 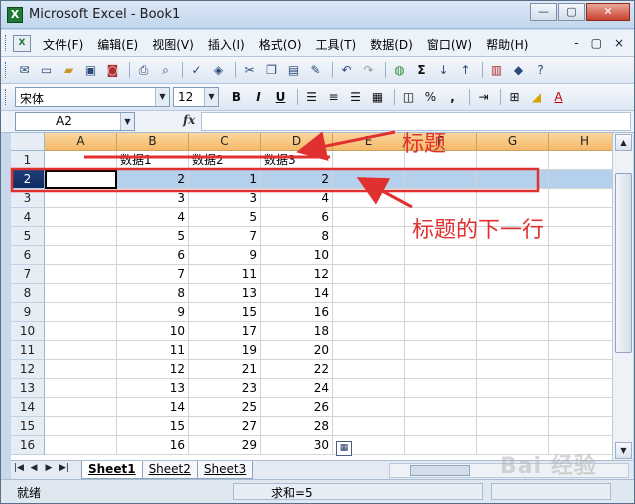 I want to click on sheet-tab: Sheet3, so click(x=225, y=470).